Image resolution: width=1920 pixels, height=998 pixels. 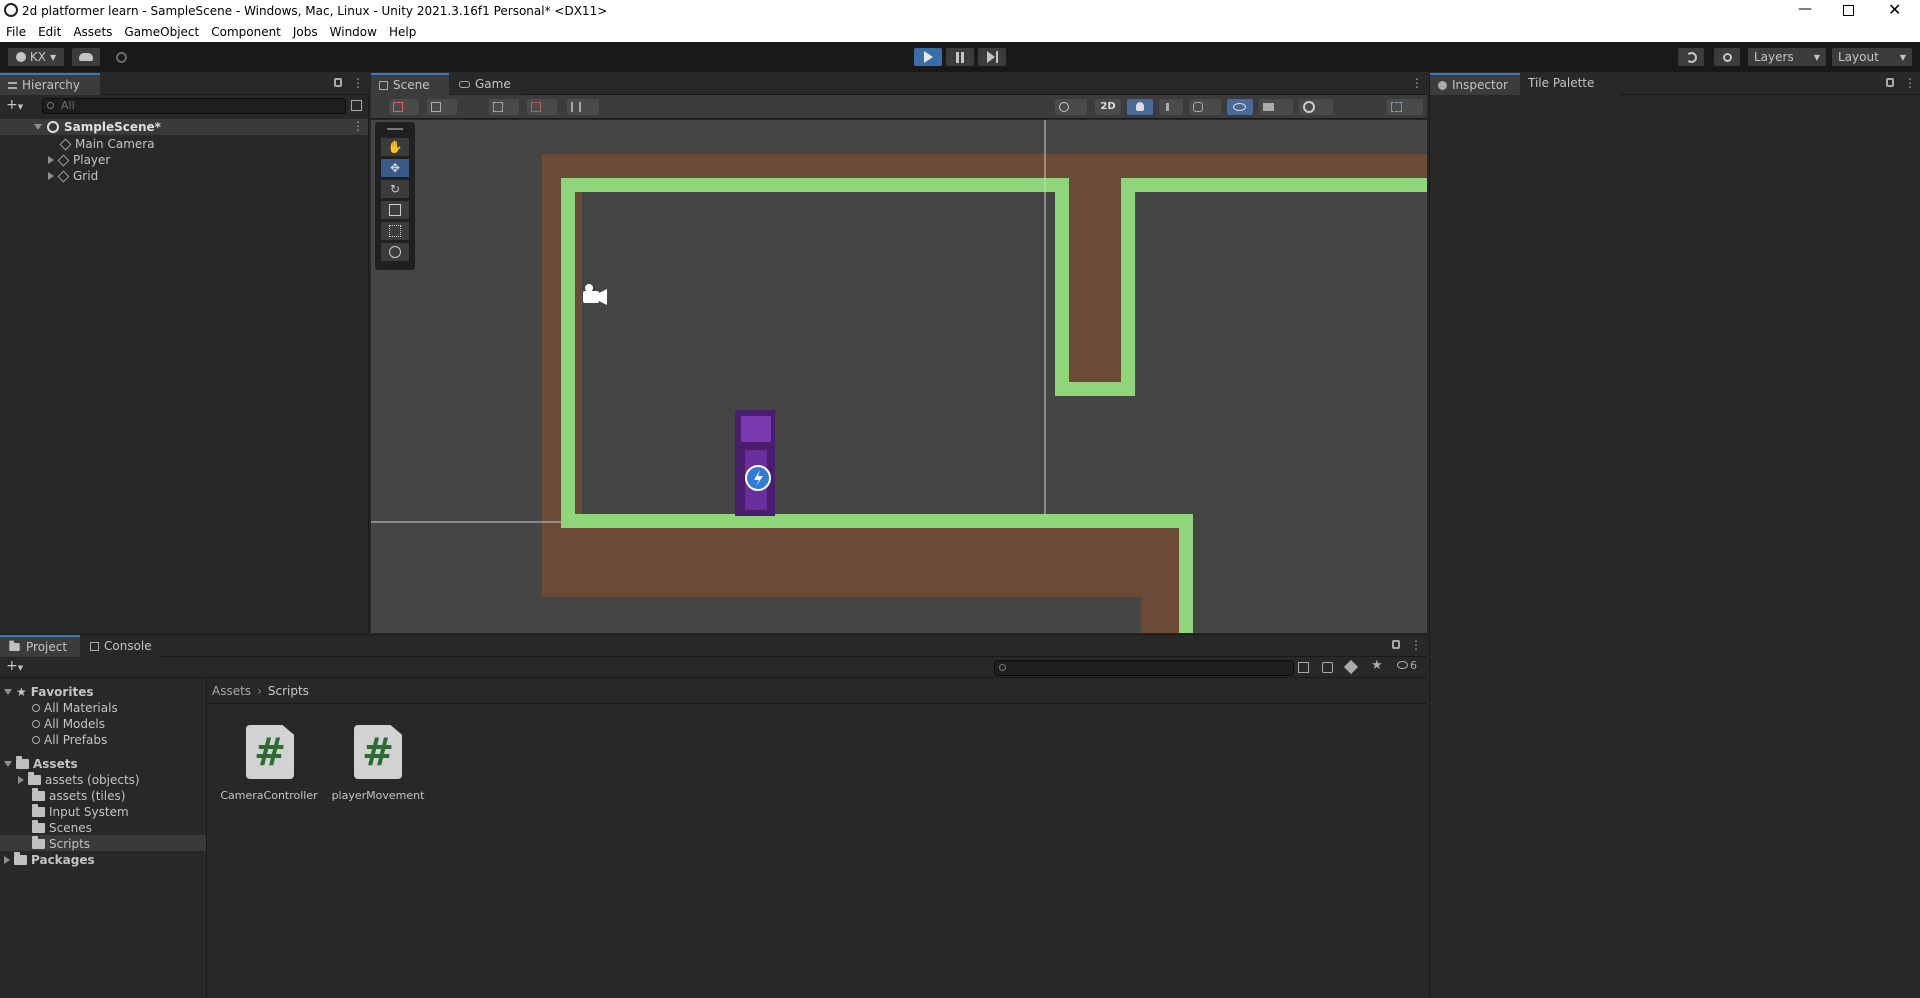 I want to click on hidden-packages-toggle: 6, so click(x=1407, y=665).